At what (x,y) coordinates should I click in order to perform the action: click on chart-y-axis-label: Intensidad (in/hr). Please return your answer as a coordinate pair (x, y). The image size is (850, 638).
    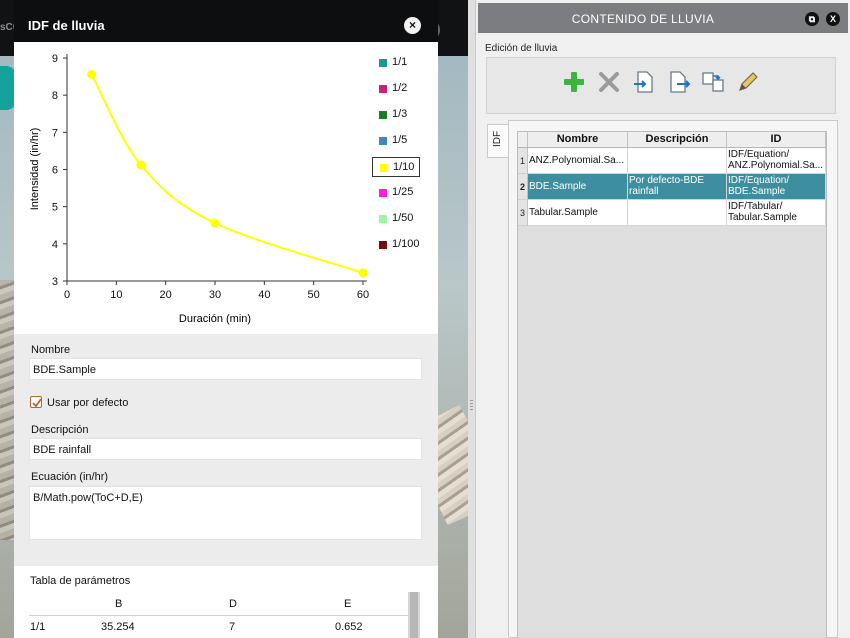
    Looking at the image, I should click on (35, 169).